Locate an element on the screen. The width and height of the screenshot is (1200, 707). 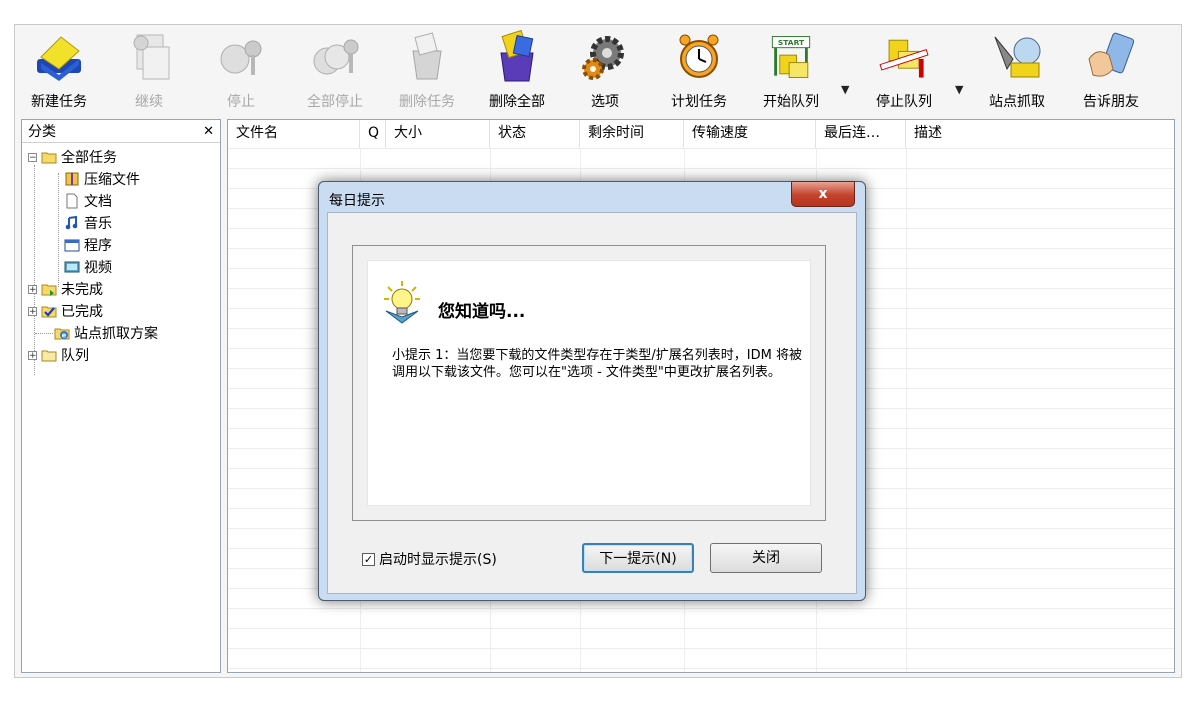
resume-icon is located at coordinates (149, 57).